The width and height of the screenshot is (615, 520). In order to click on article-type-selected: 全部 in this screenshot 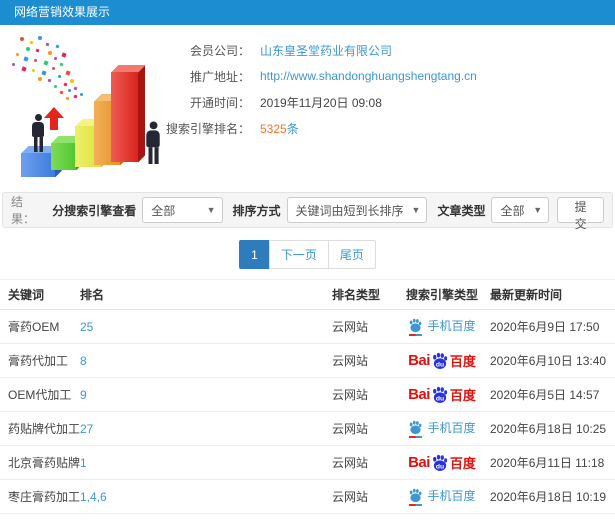, I will do `click(512, 210)`.